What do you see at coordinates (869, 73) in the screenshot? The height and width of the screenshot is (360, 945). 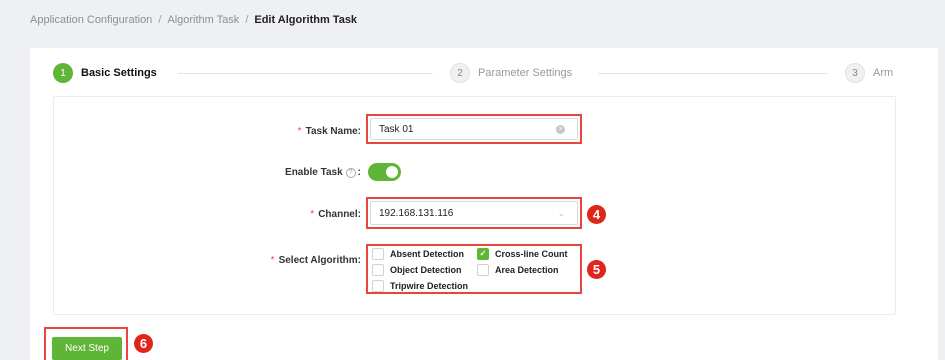 I see `step-arm: 3 Arm` at bounding box center [869, 73].